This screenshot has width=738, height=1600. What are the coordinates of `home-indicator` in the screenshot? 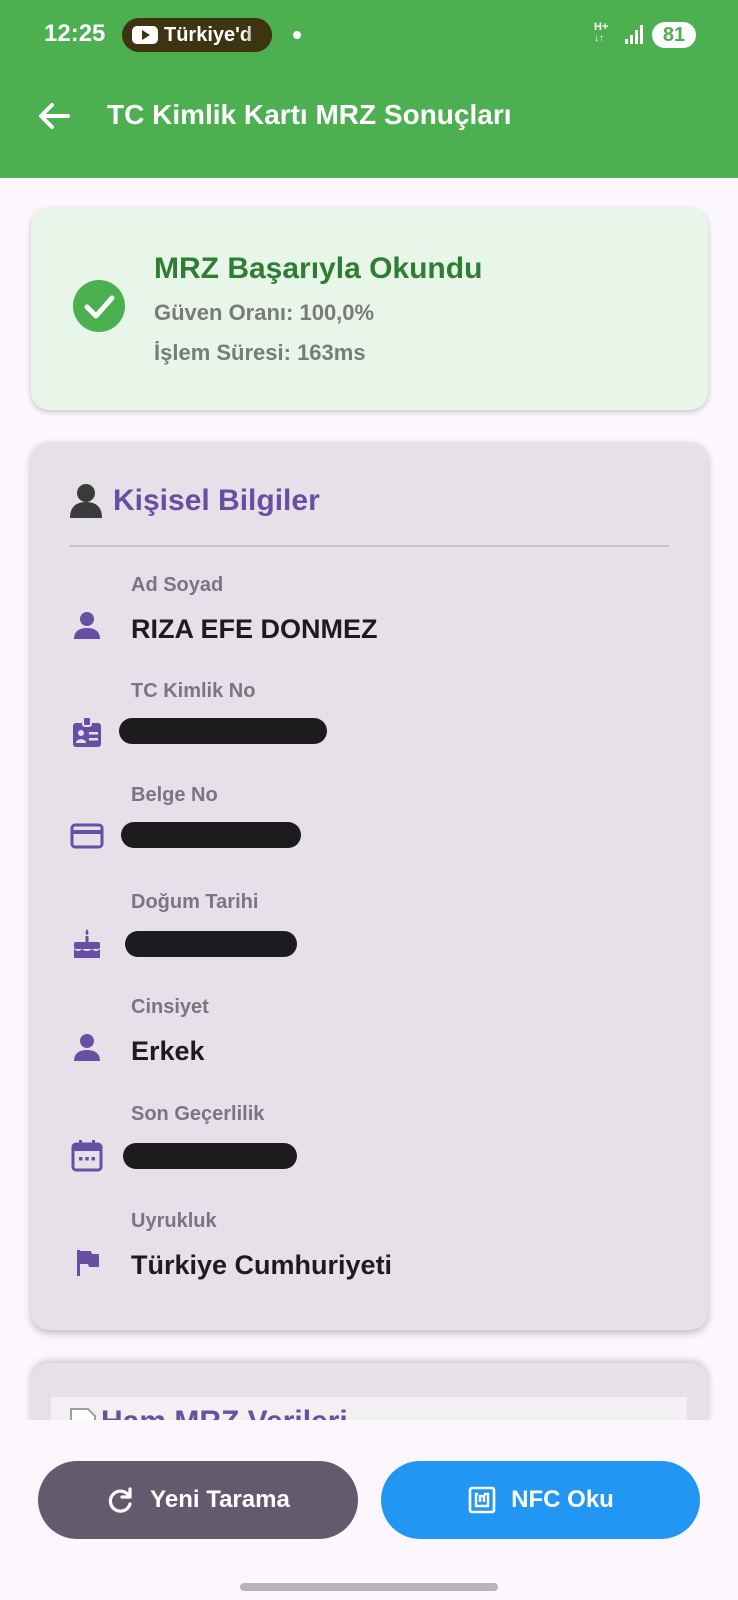 It's located at (369, 1587).